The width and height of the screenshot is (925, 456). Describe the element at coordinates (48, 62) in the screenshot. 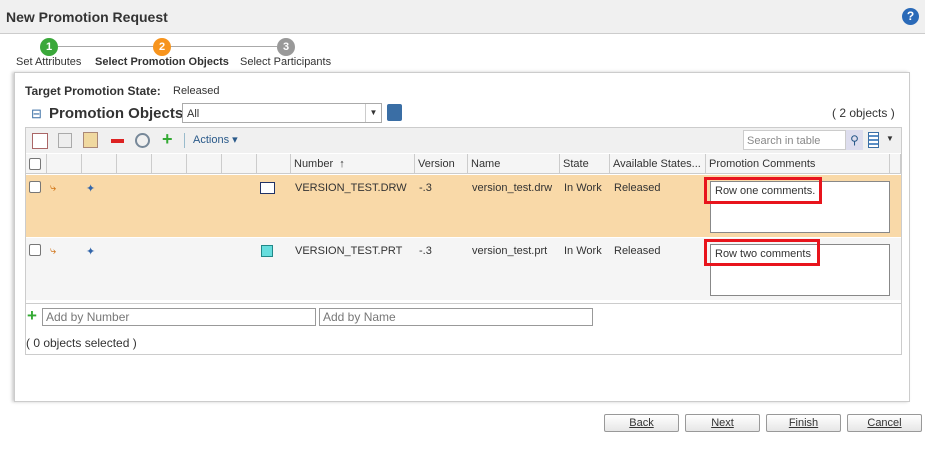

I see `step-1-label: Set Attributes` at that location.